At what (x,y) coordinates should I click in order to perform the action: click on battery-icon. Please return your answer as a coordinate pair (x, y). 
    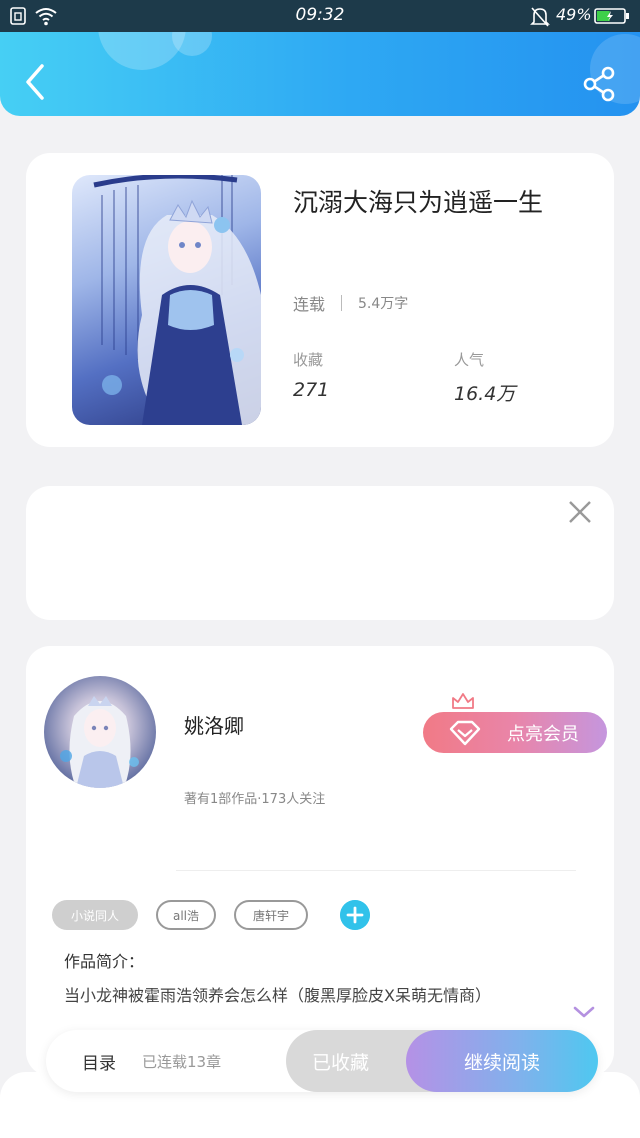
    Looking at the image, I should click on (611, 16).